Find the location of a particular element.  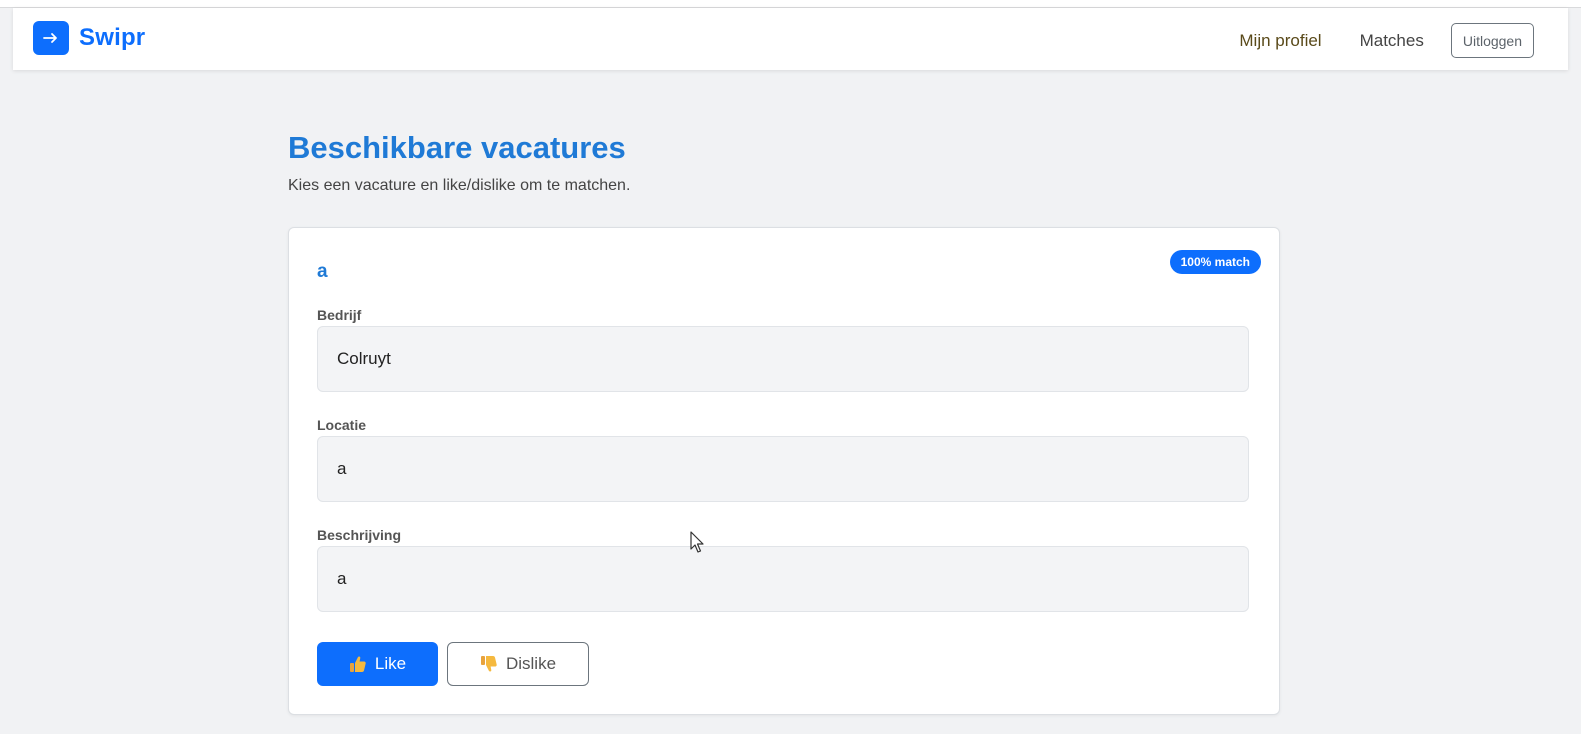

match-badge: 100% match is located at coordinates (1215, 262).